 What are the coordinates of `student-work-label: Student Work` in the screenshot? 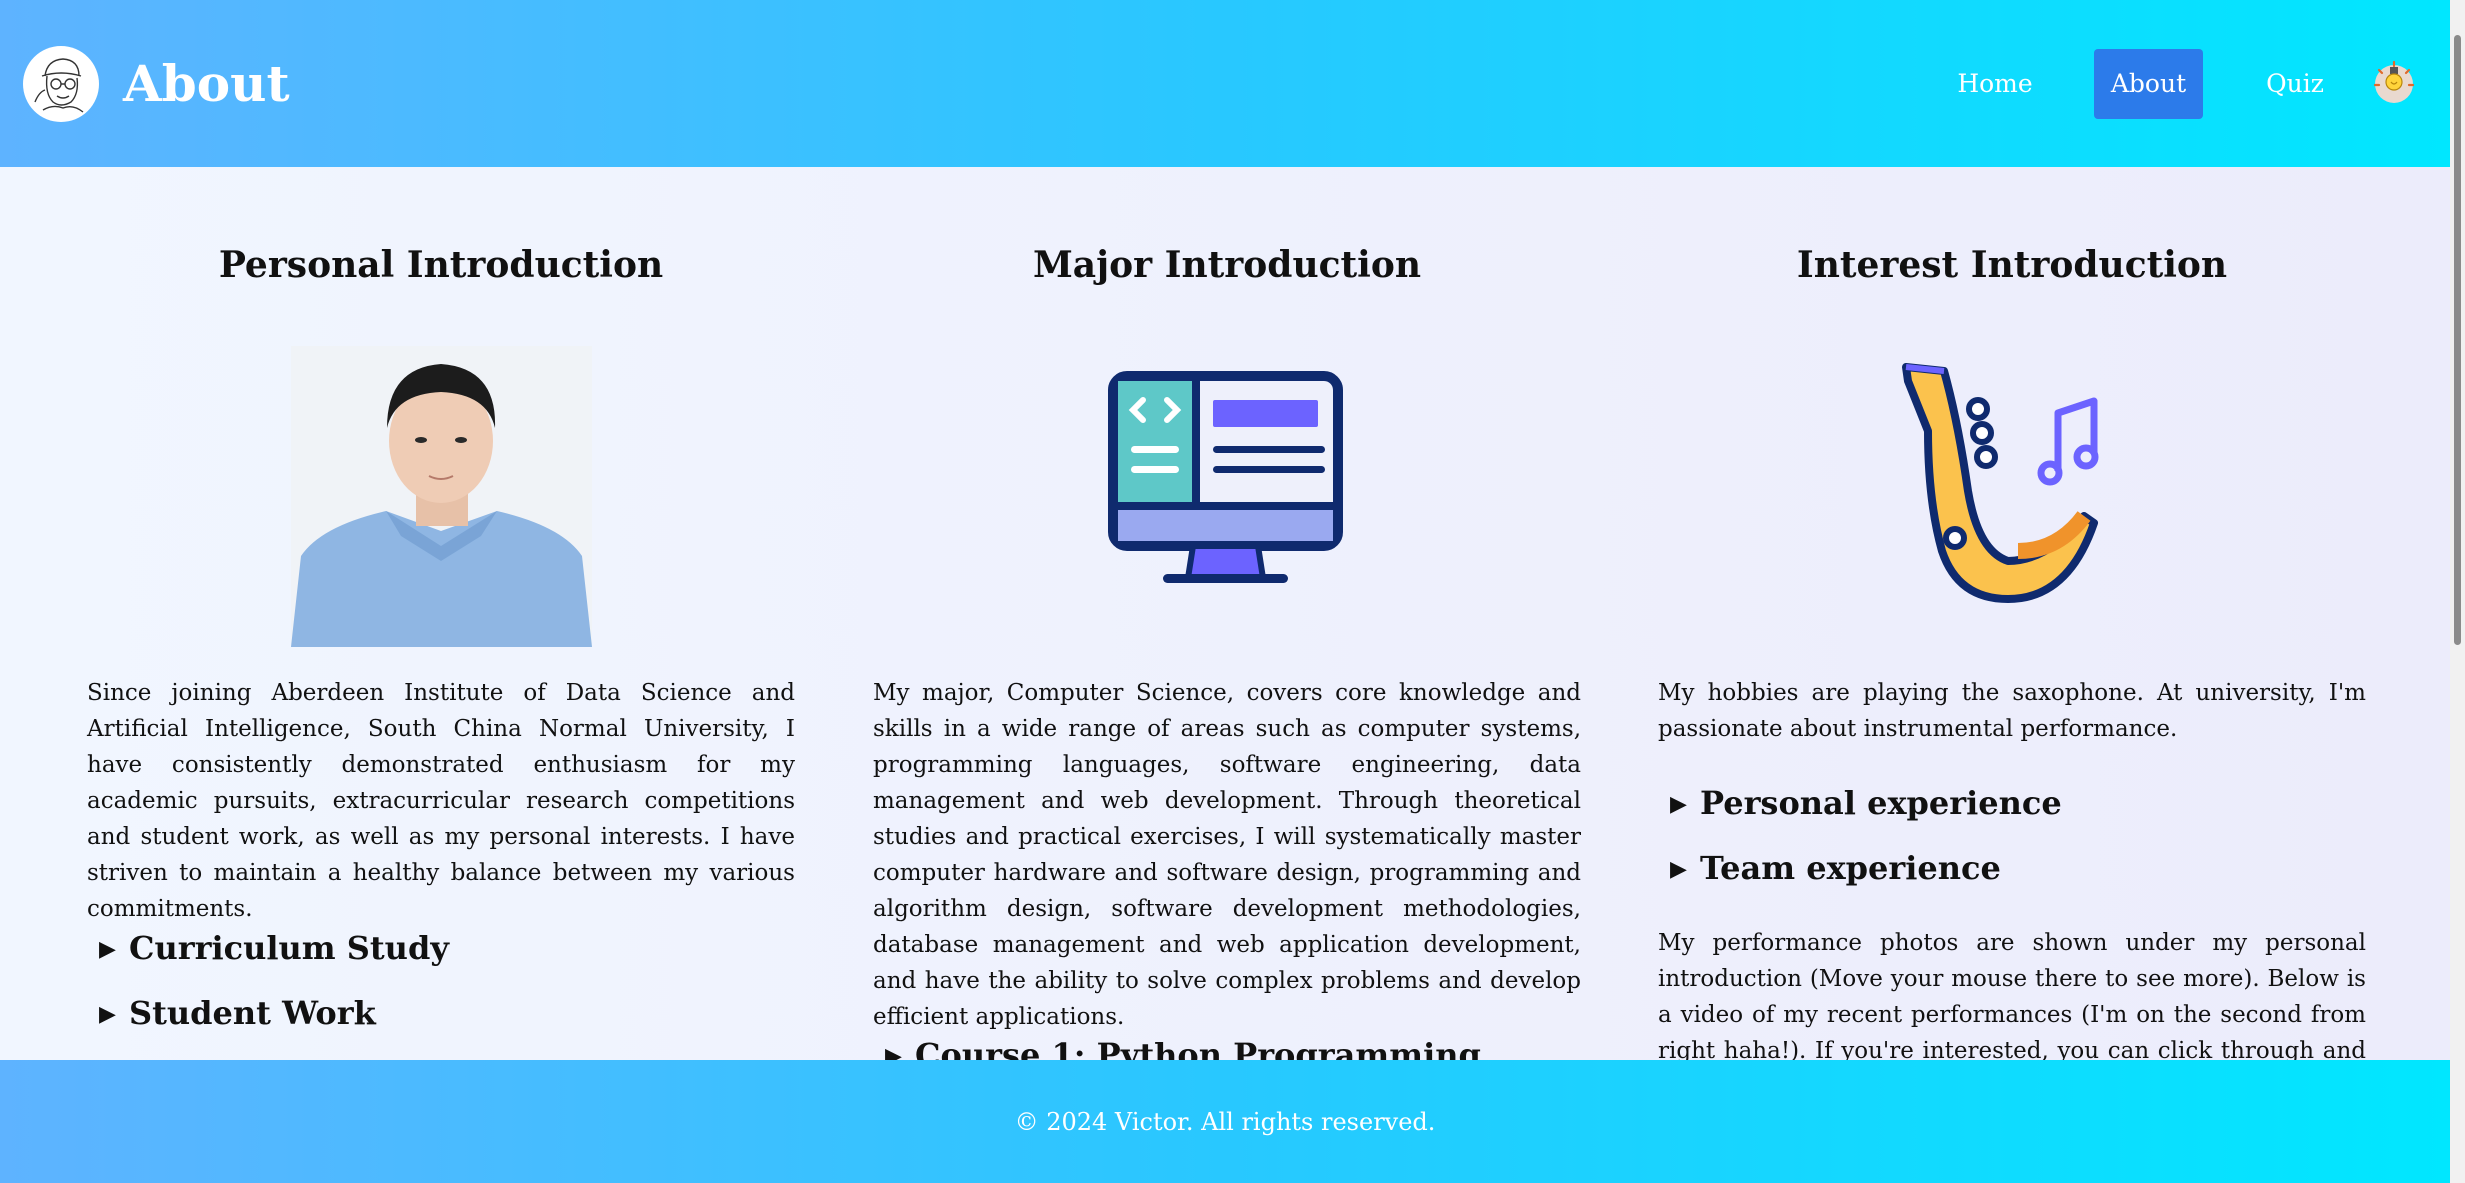 It's located at (252, 1013).